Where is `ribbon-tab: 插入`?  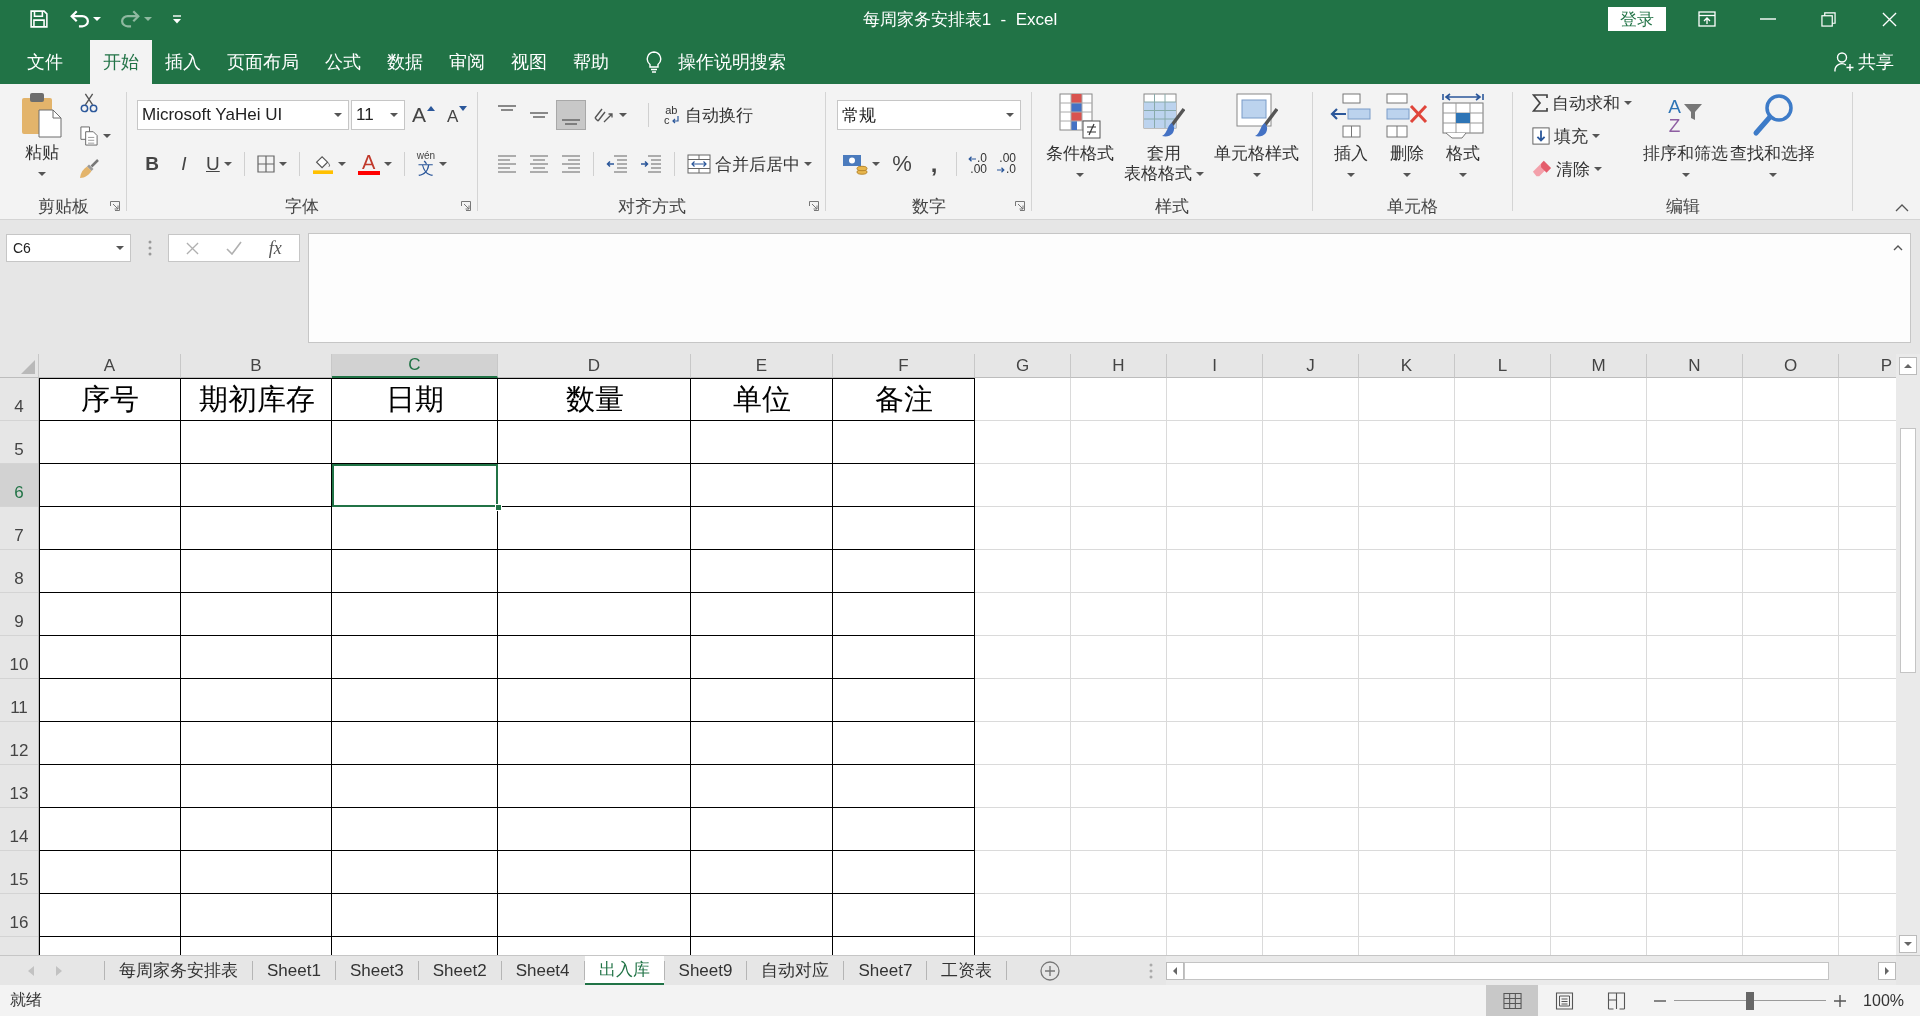
ribbon-tab: 插入 is located at coordinates (183, 62).